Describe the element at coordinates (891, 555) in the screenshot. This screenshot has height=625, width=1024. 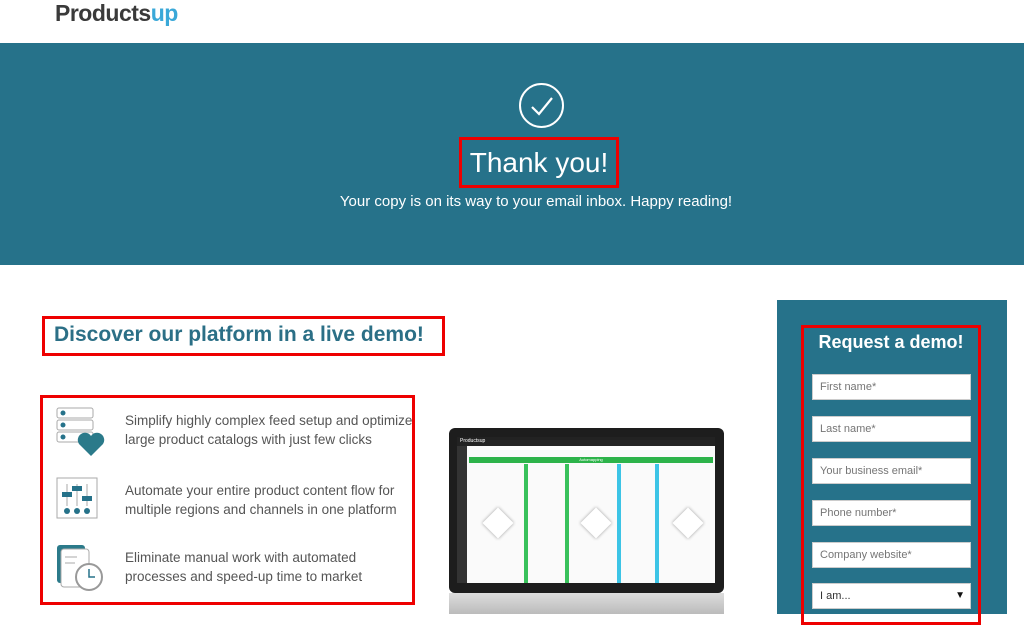
I see `website-input` at that location.